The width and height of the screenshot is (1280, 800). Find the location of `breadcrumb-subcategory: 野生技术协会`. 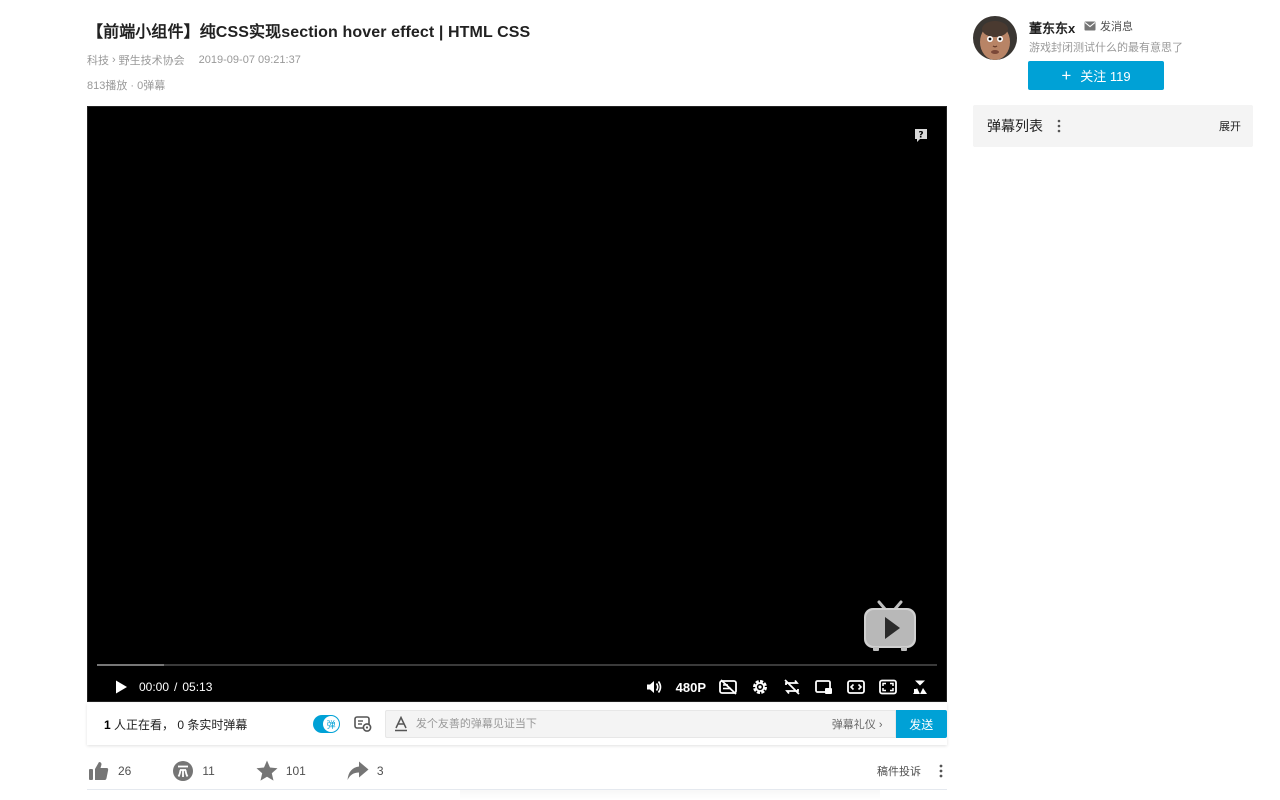

breadcrumb-subcategory: 野生技术协会 is located at coordinates (152, 60).